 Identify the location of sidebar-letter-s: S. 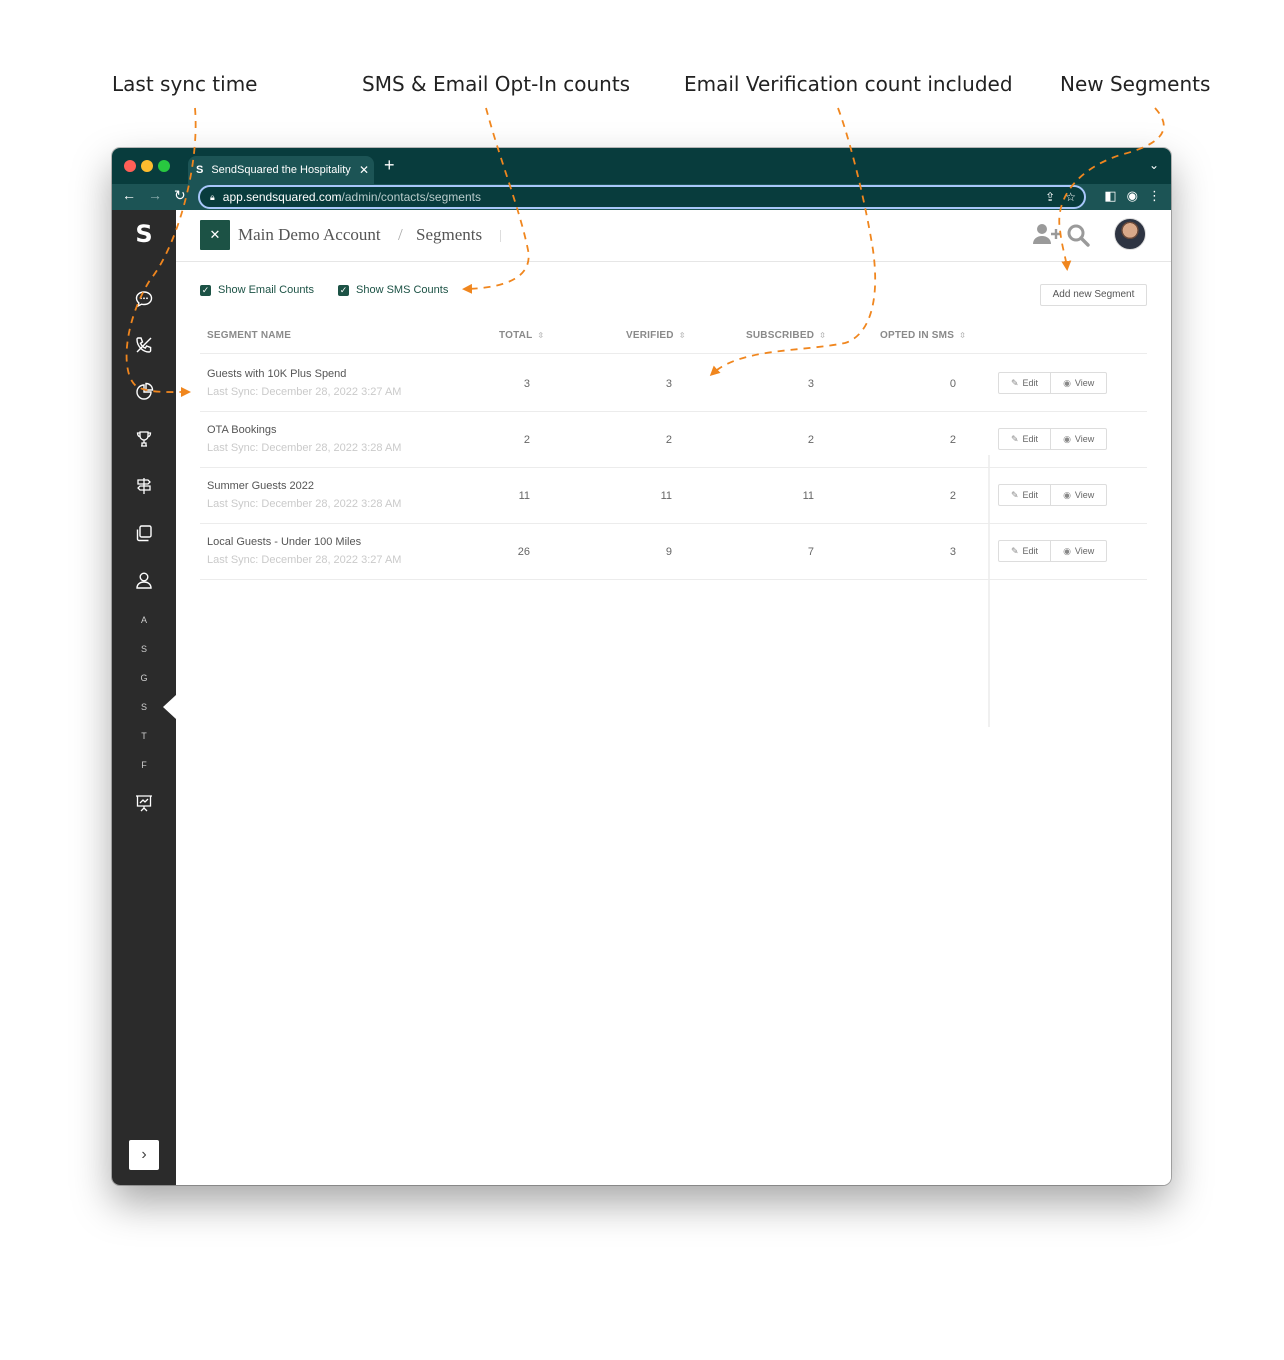
(144, 649).